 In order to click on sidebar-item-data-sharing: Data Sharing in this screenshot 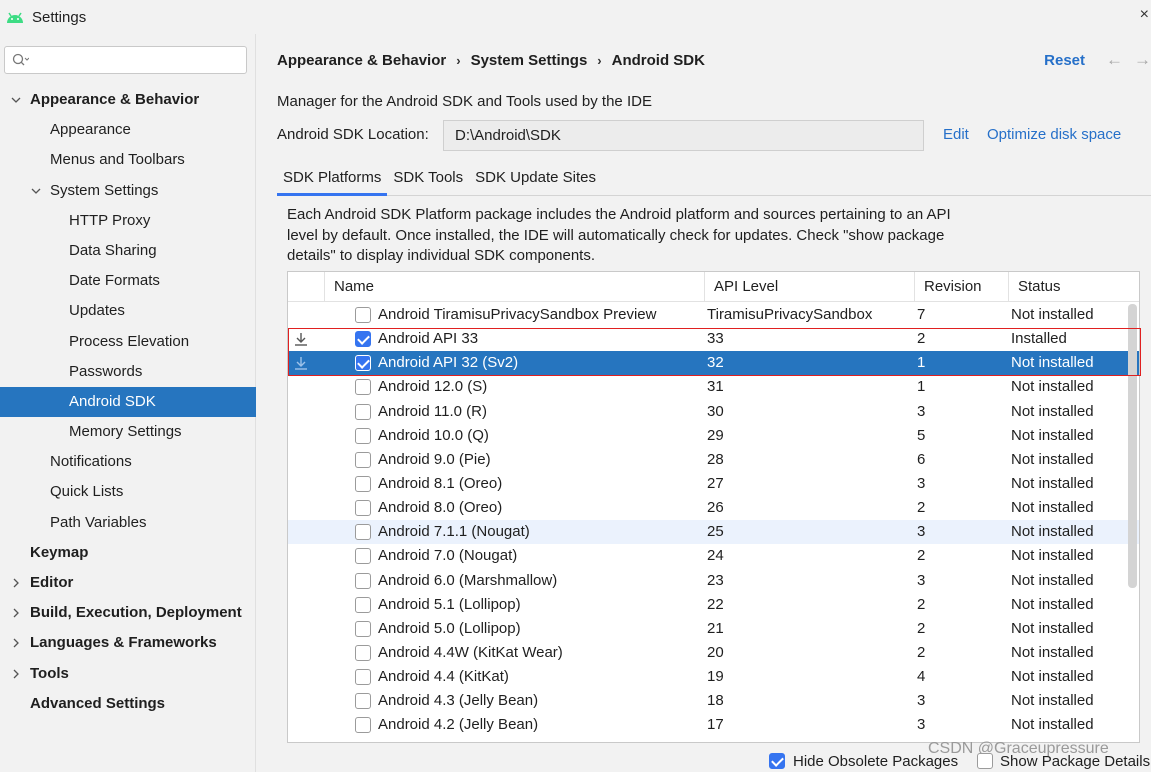, I will do `click(128, 251)`.